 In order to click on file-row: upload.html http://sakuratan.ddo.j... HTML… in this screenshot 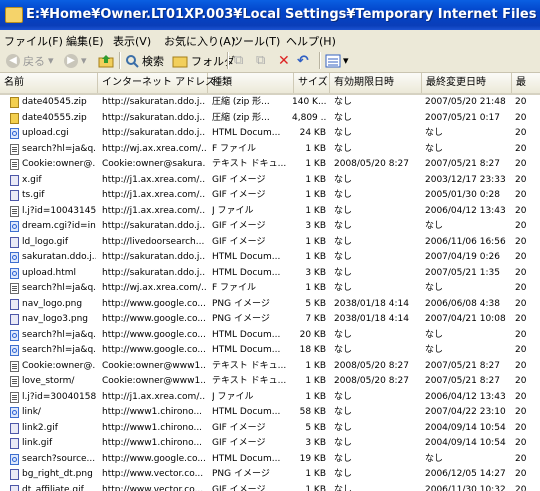, I will do `click(270, 274)`.